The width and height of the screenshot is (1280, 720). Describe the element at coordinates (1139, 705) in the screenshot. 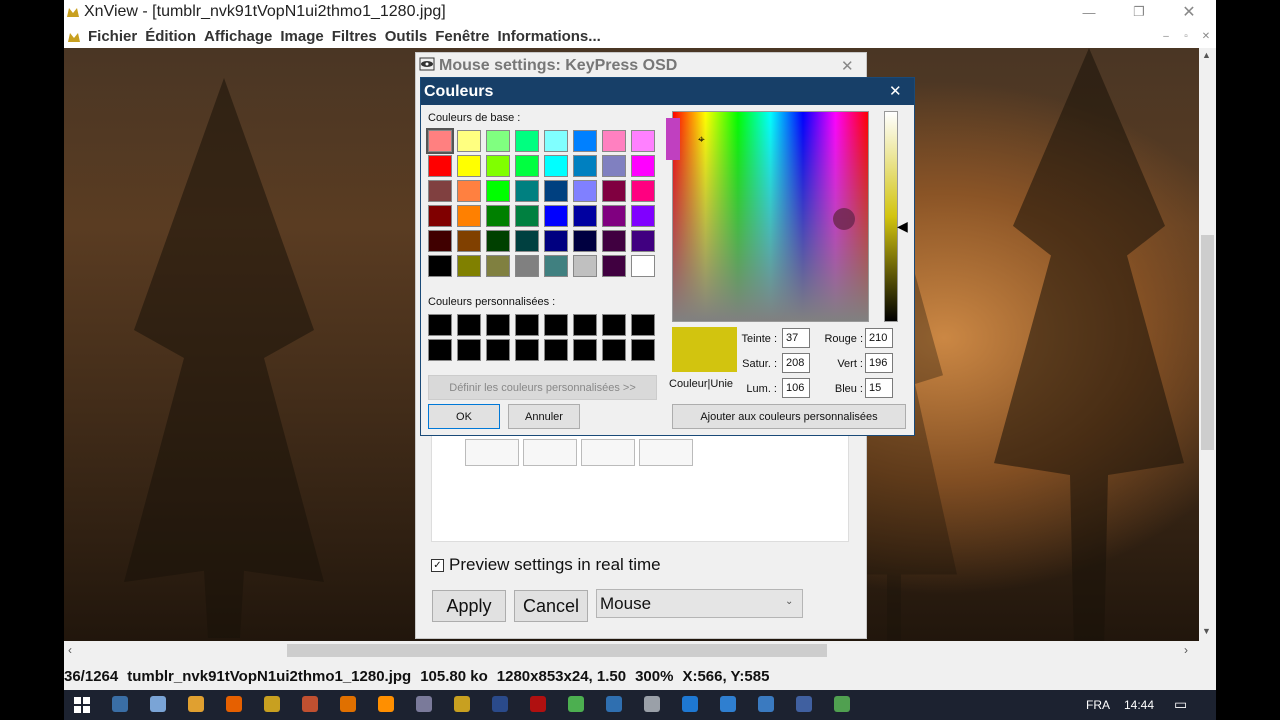

I see `clock: 14:44` at that location.